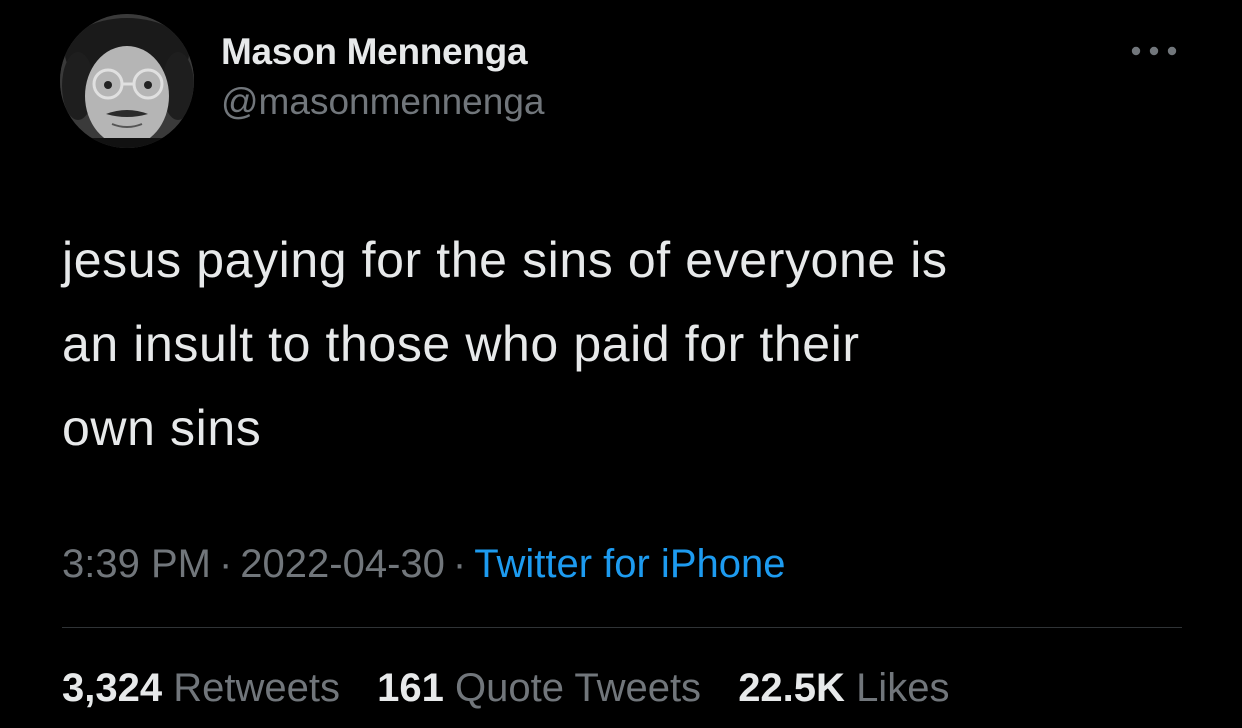 The width and height of the screenshot is (1242, 728). I want to click on quote-tweets-stat: 161 Quote Tweets, so click(539, 688).